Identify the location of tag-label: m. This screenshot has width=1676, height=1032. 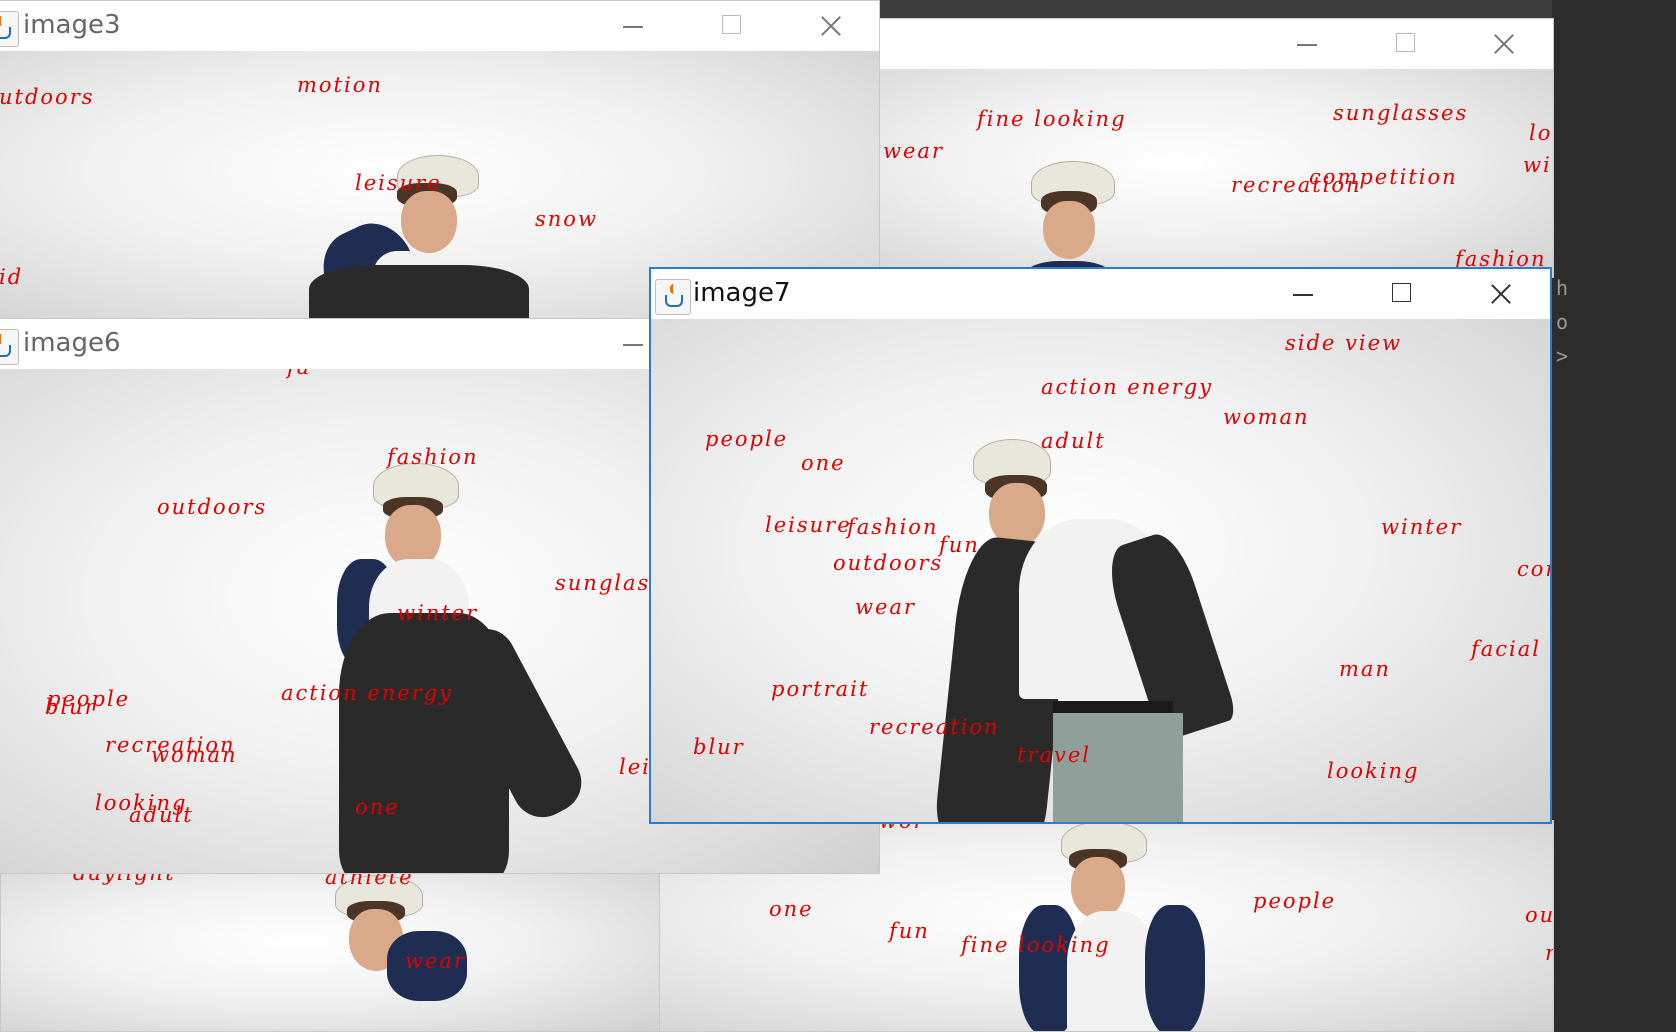
(1549, 953).